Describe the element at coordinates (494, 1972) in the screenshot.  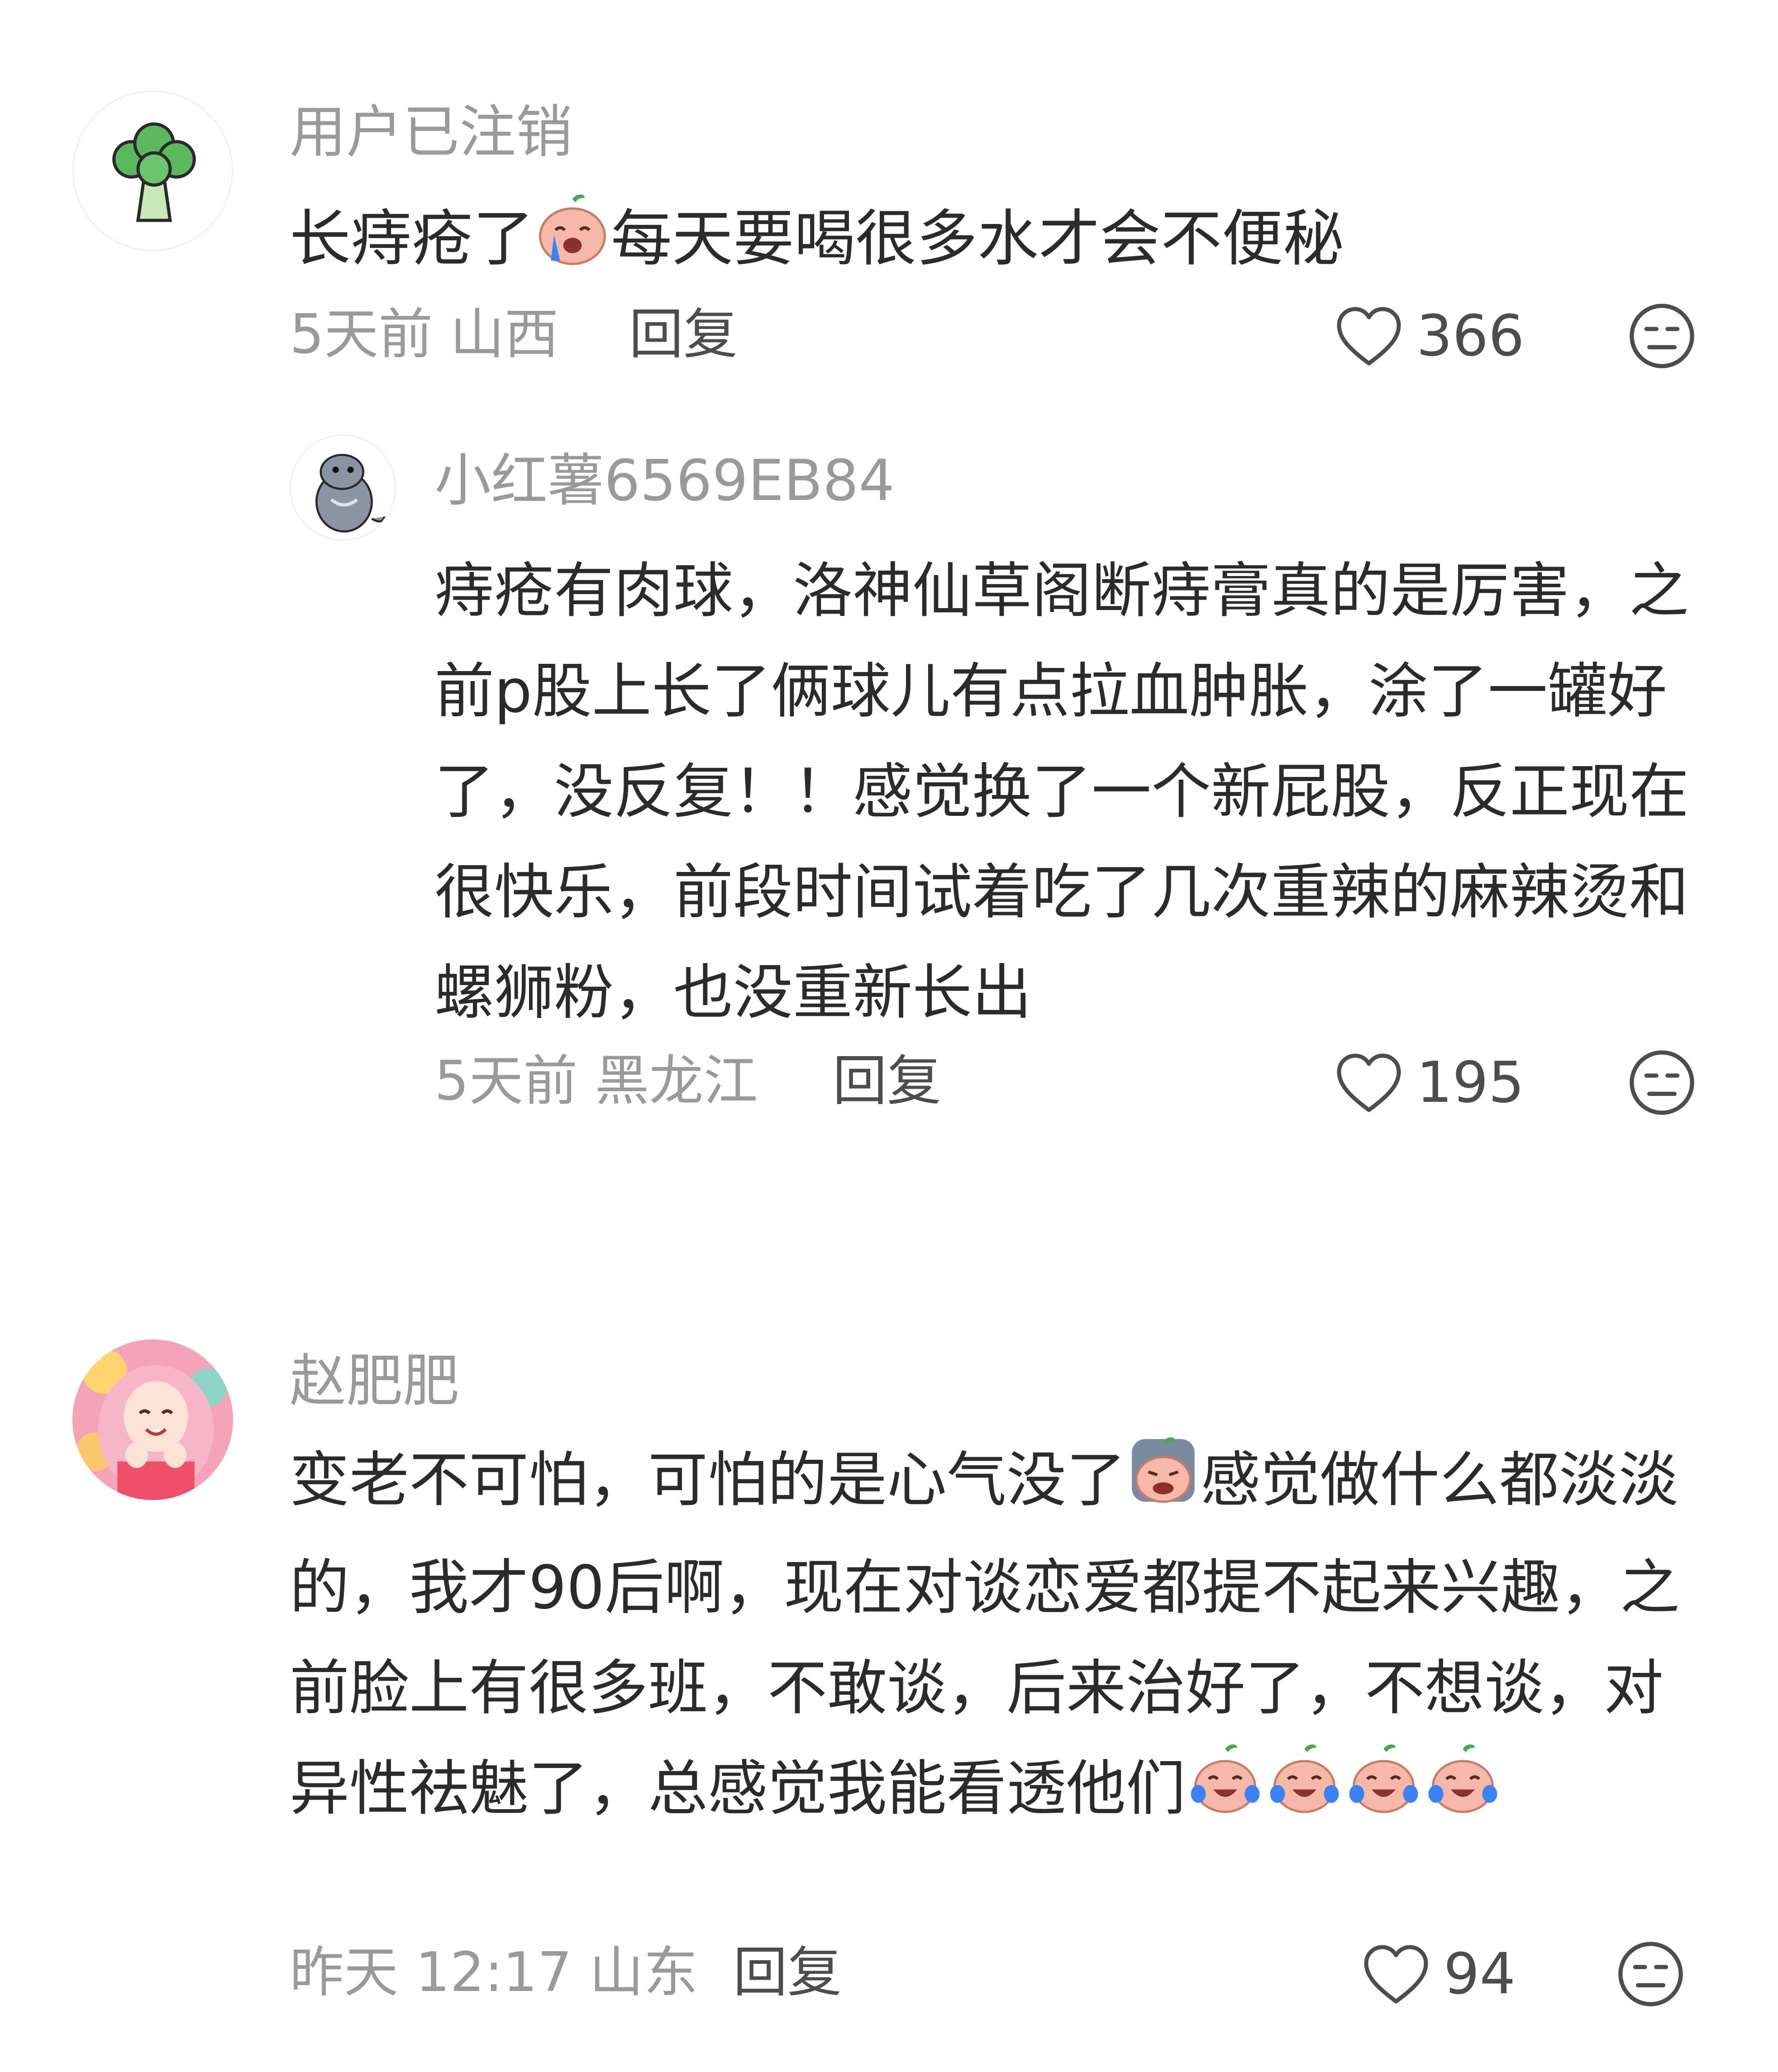
I see `time-location: 昨天 12:17 山东` at that location.